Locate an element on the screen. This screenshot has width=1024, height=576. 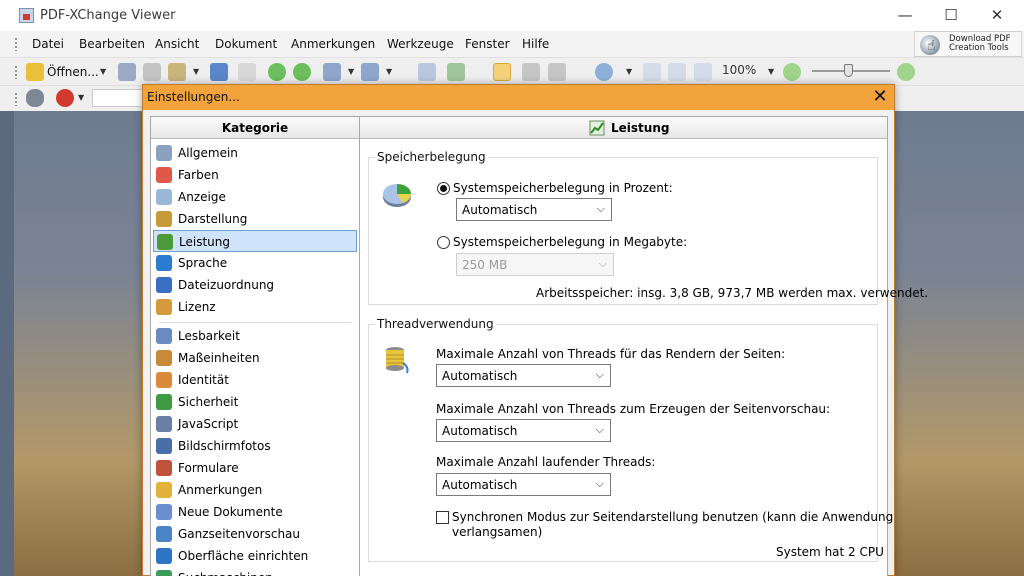
redo-dropdown-chevron-icon: ▼ is located at coordinates (389, 71).